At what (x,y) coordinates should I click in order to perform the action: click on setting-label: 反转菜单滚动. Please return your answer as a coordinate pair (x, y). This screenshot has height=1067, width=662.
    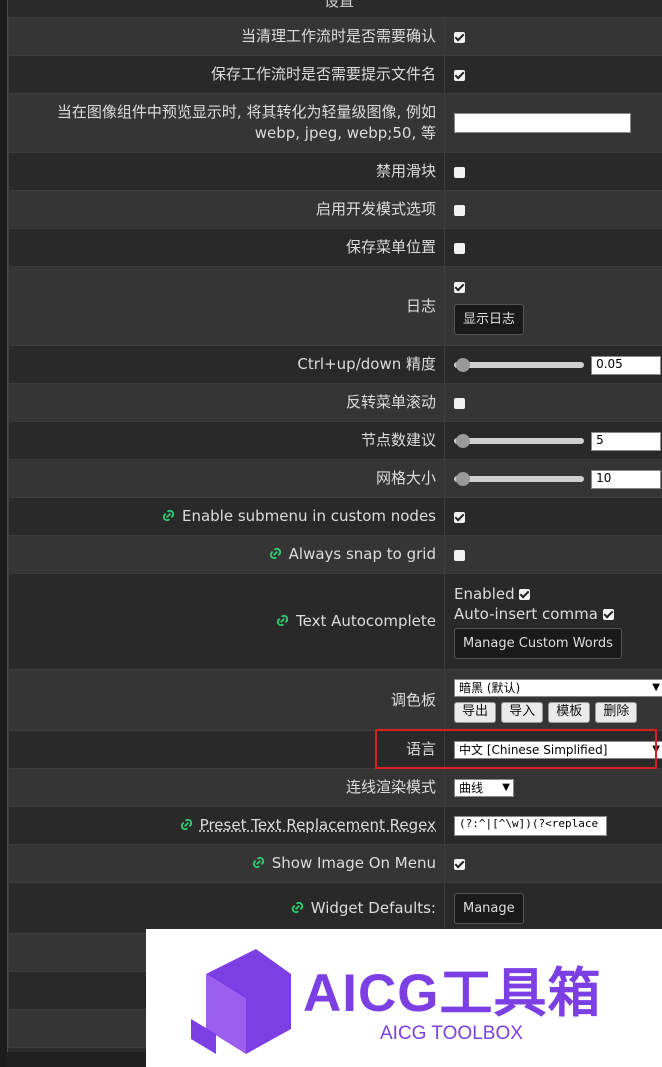
    Looking at the image, I should click on (226, 402).